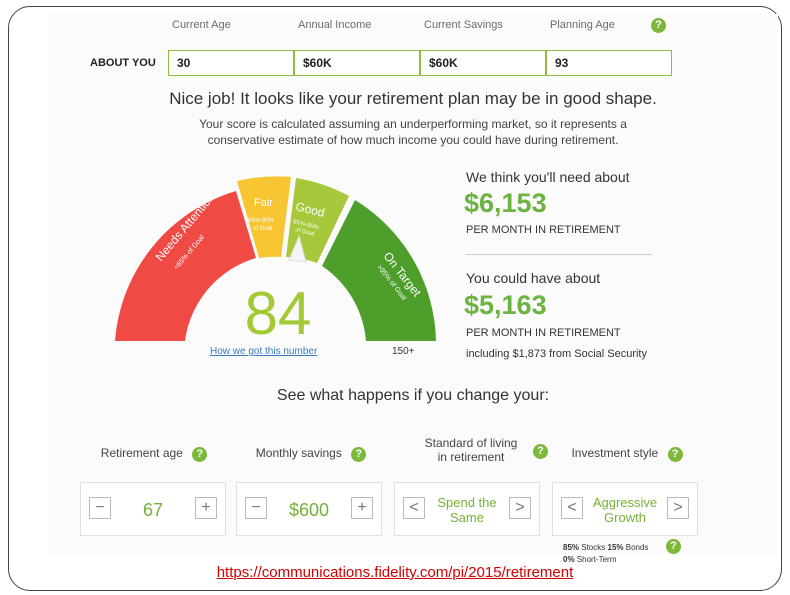  I want to click on have-amount: $5,163, so click(505, 305).